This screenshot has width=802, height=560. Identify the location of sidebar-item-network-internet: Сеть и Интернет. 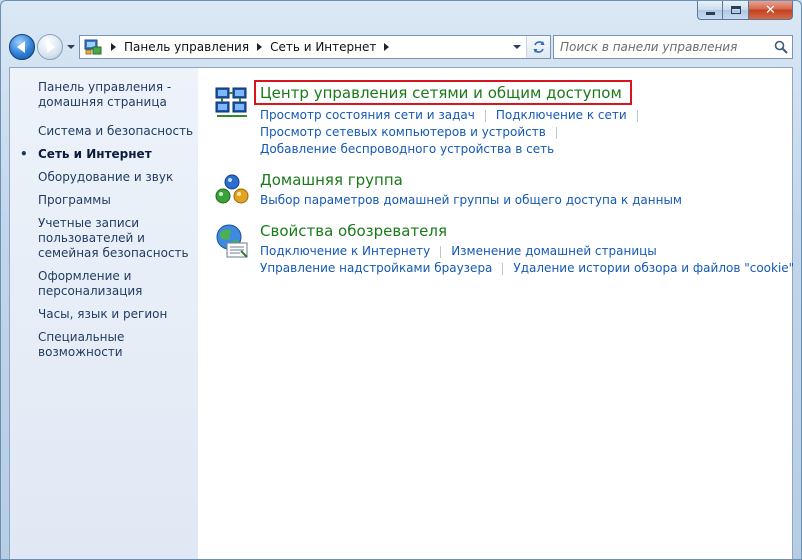
(109, 154).